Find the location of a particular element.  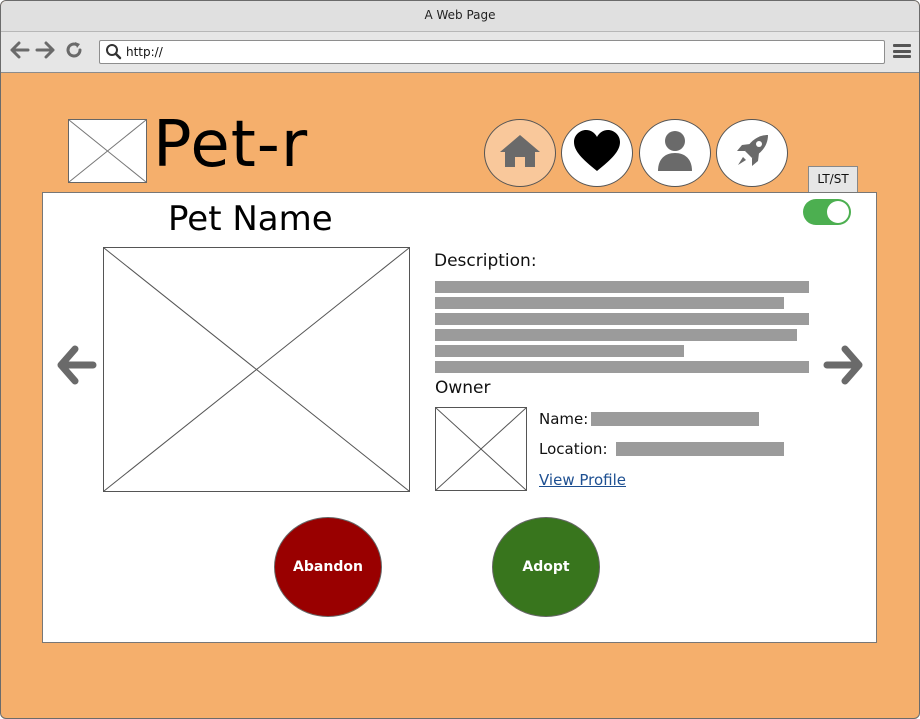

pet-photo-placeholder is located at coordinates (256, 369).